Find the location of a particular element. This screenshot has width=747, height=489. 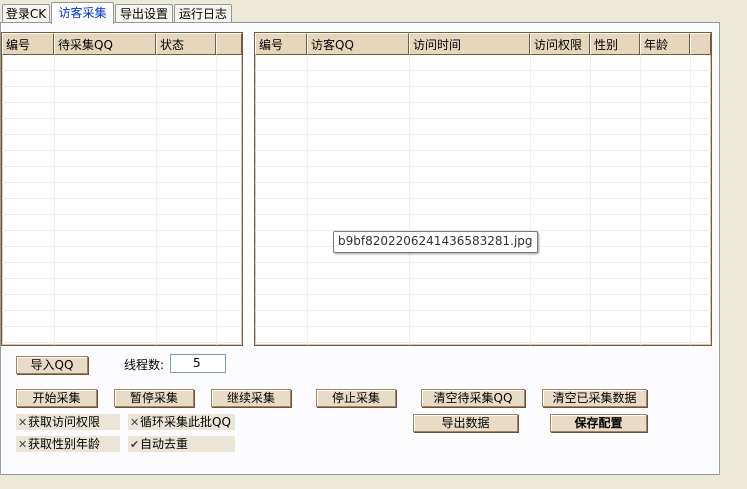

checkbox-label: 获取性别年龄 is located at coordinates (64, 444).